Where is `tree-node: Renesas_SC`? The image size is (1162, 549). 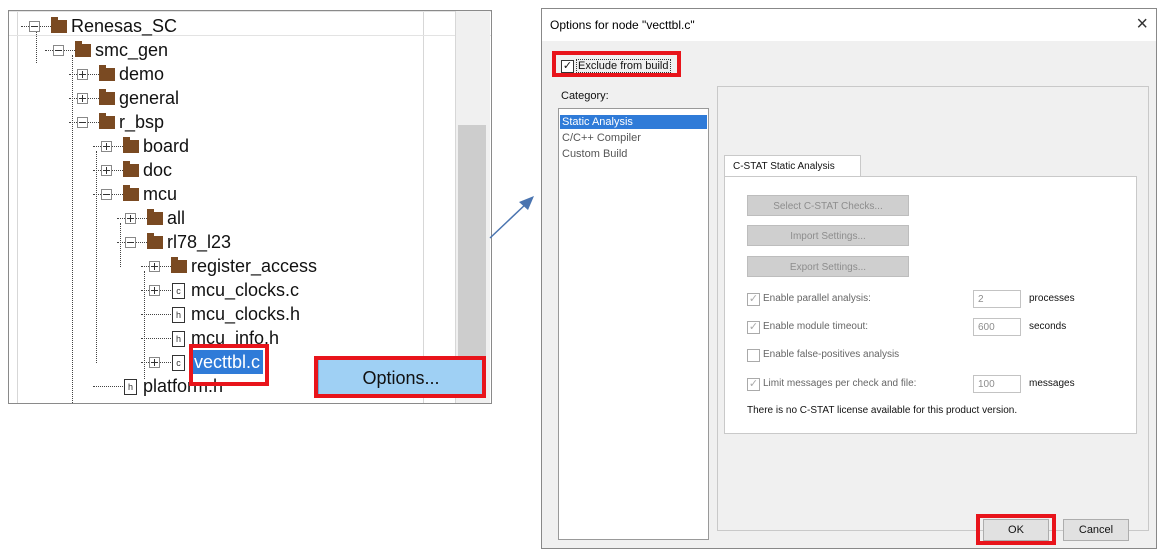 tree-node: Renesas_SC is located at coordinates (229, 26).